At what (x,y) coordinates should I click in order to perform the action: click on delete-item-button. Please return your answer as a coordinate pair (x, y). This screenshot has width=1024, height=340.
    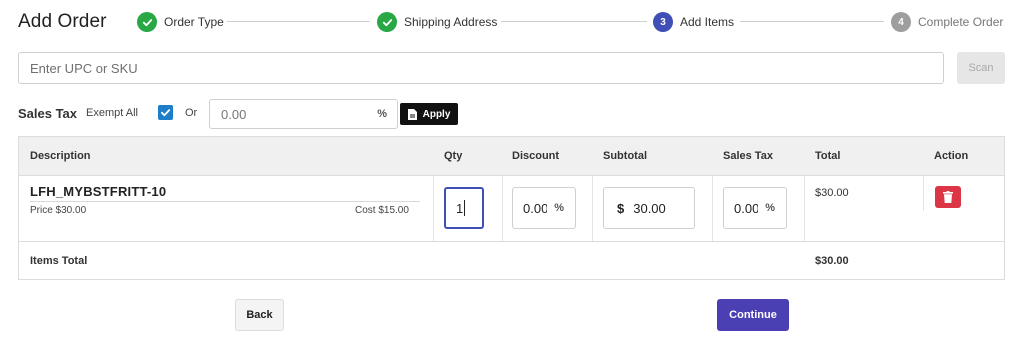
    Looking at the image, I should click on (948, 197).